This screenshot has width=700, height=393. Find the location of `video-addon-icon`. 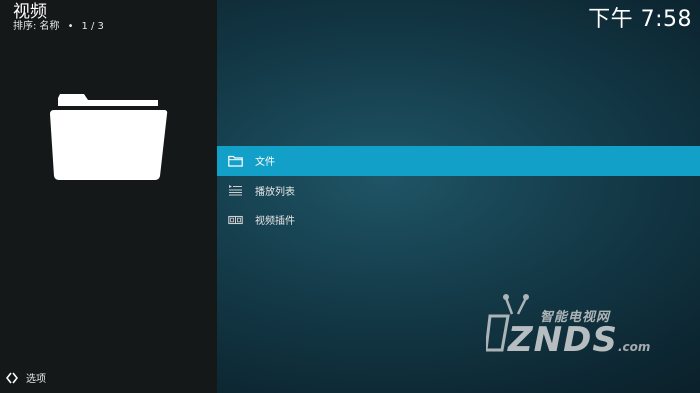

video-addon-icon is located at coordinates (235, 220).